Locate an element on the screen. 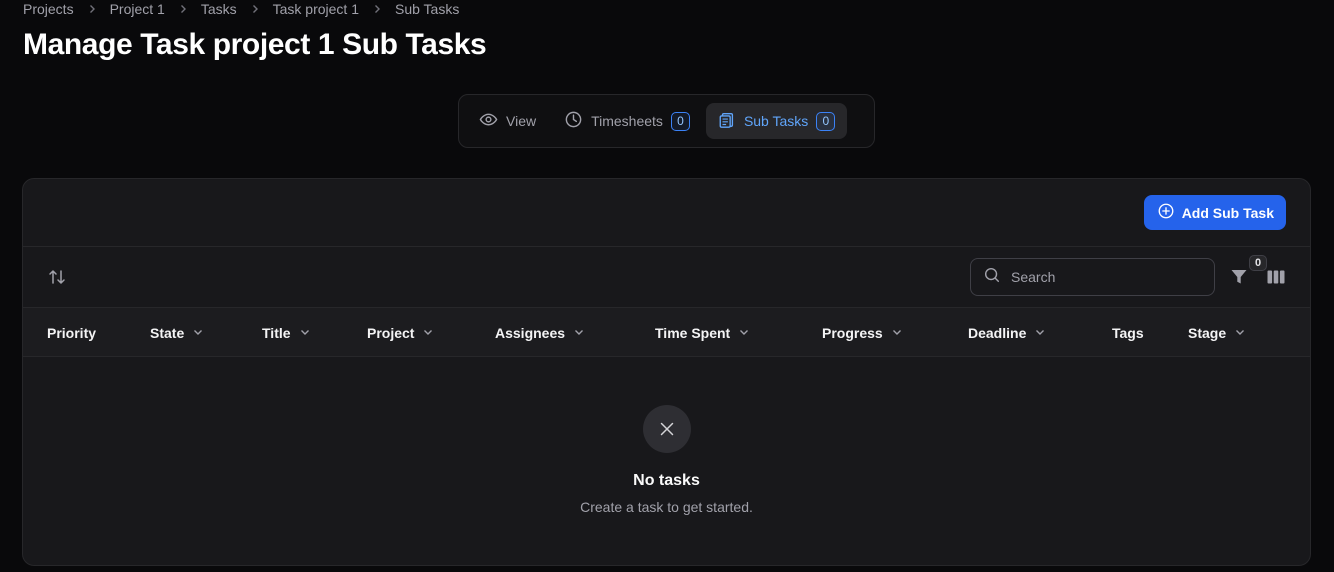 This screenshot has width=1334, height=572. column-label: Project is located at coordinates (391, 332).